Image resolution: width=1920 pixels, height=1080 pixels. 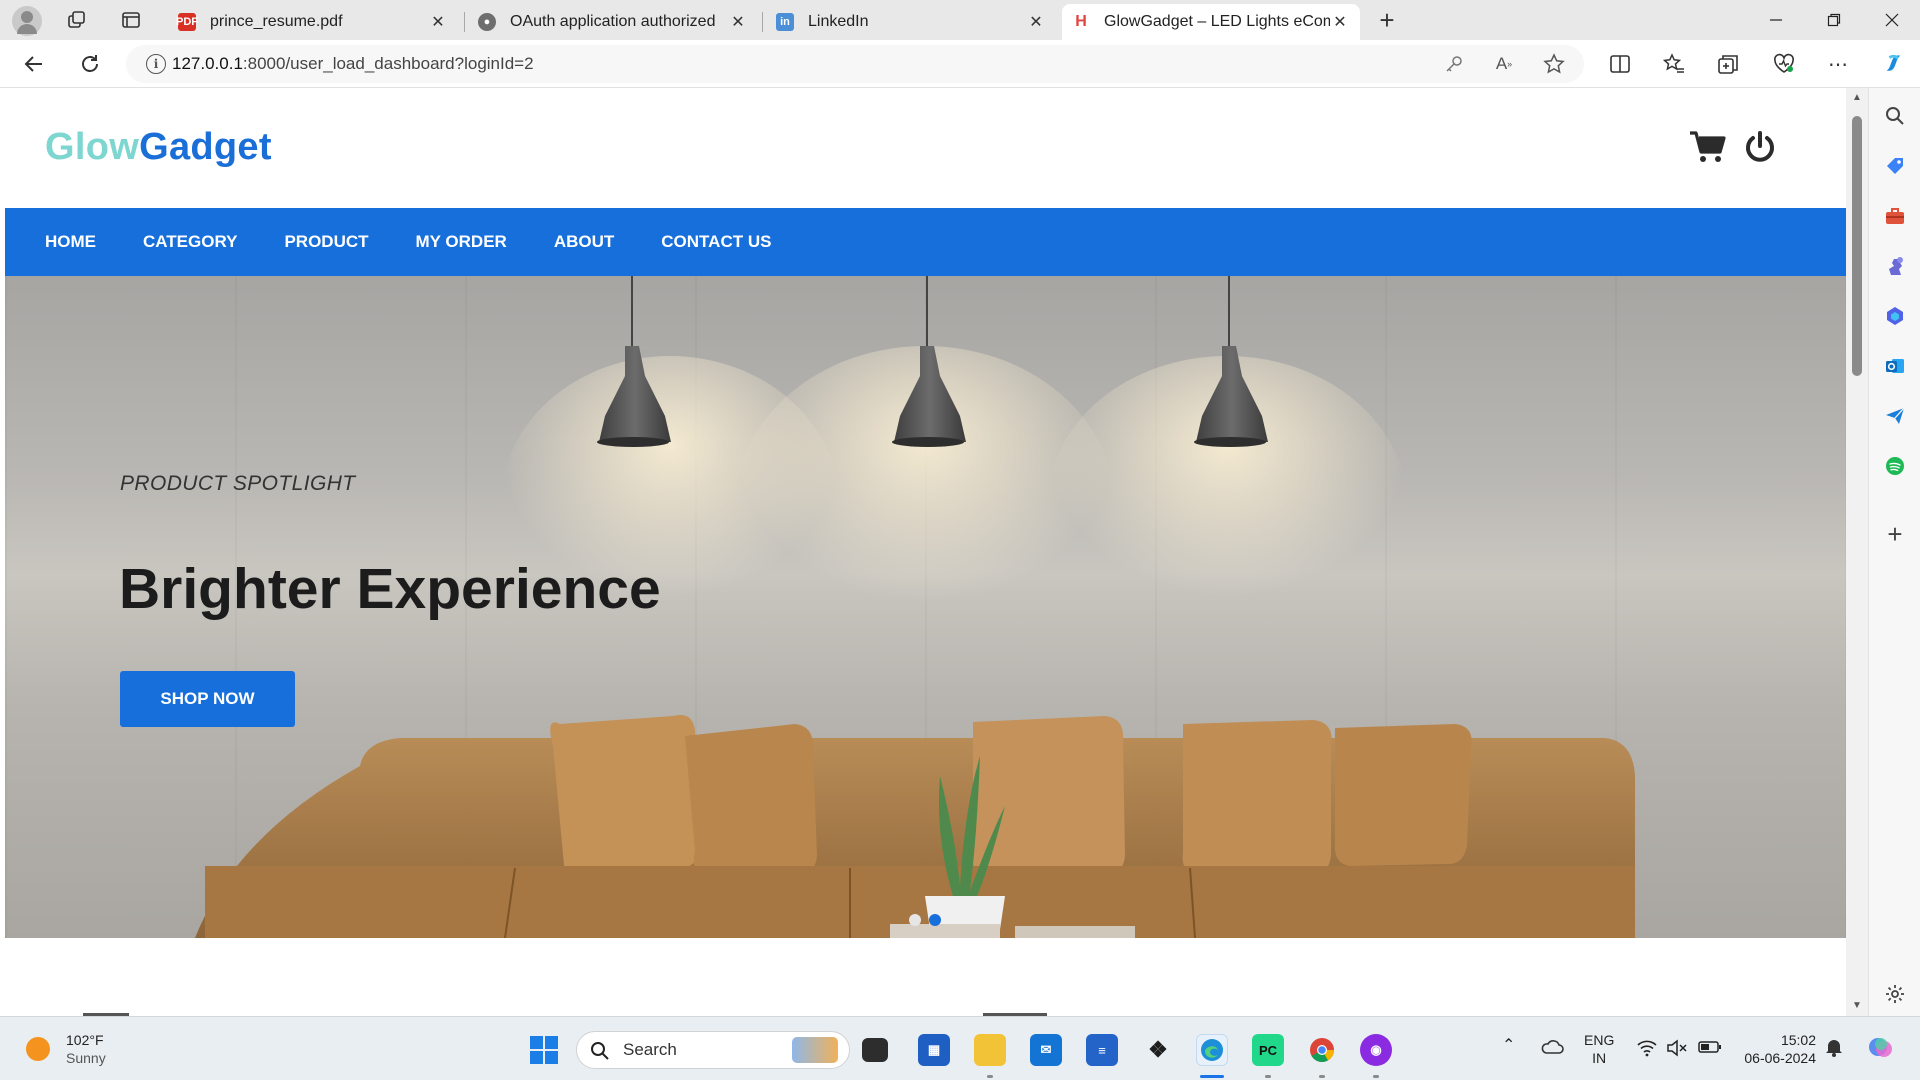 What do you see at coordinates (1776, 20) in the screenshot?
I see `minimize-button` at bounding box center [1776, 20].